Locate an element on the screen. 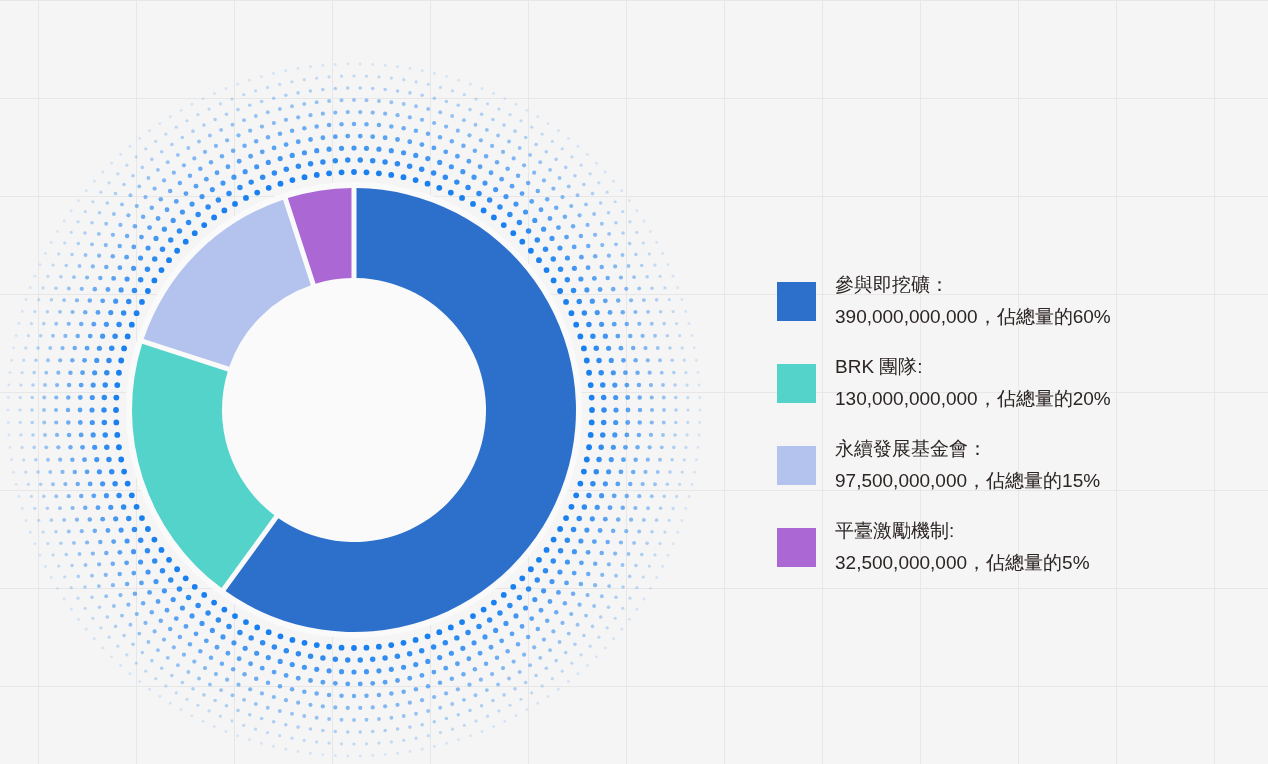  legend-amount: 97,500,000,000，佔總量的15% is located at coordinates (968, 481).